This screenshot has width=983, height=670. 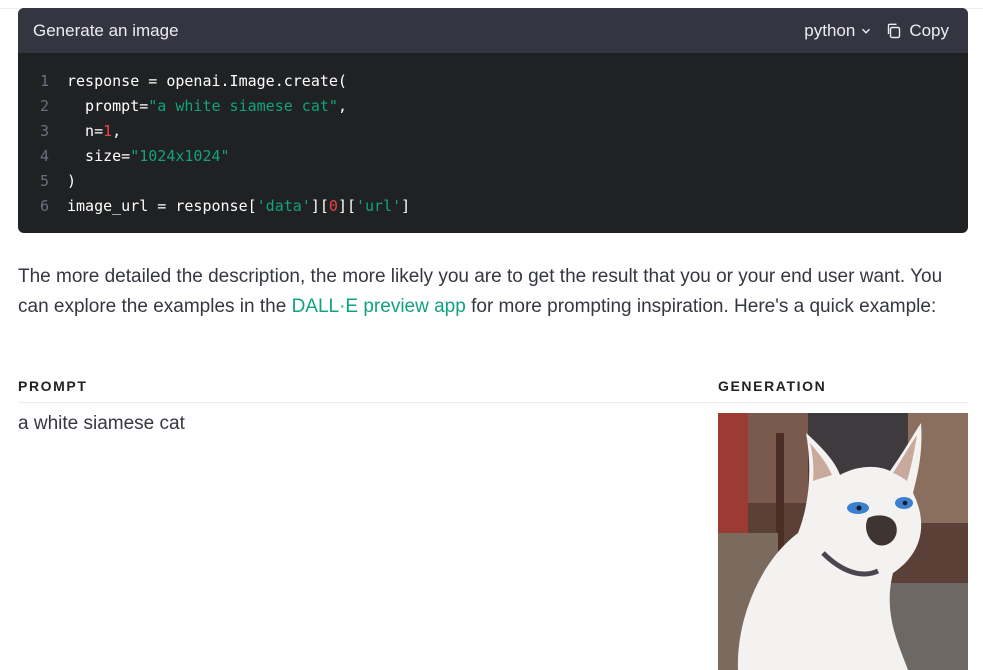 I want to click on code-token: "a white siamese cat", so click(x=243, y=106).